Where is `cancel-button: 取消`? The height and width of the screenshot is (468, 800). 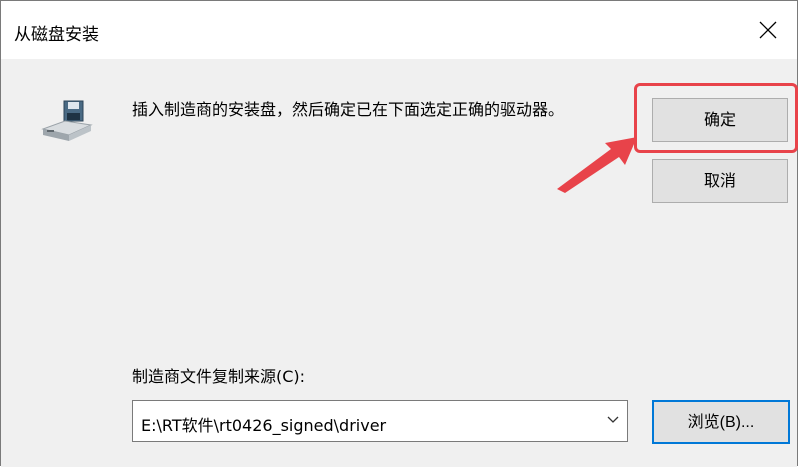 cancel-button: 取消 is located at coordinates (720, 181).